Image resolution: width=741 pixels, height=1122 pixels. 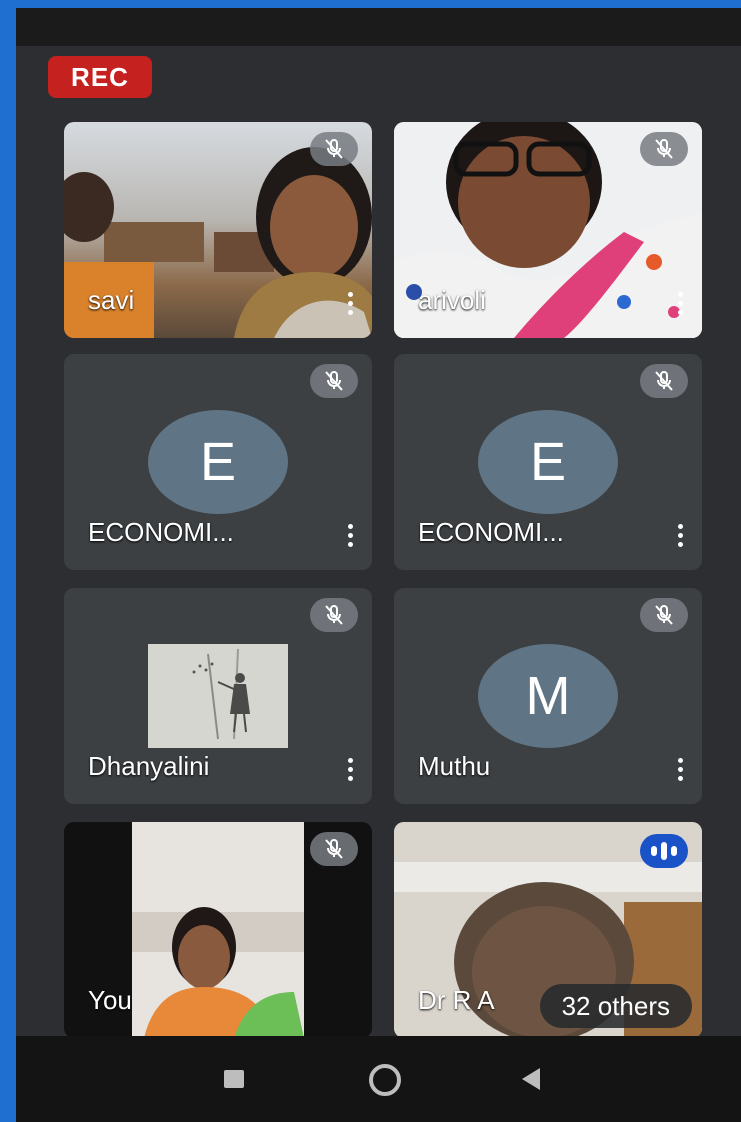 I want to click on participant-name: You, so click(x=110, y=1000).